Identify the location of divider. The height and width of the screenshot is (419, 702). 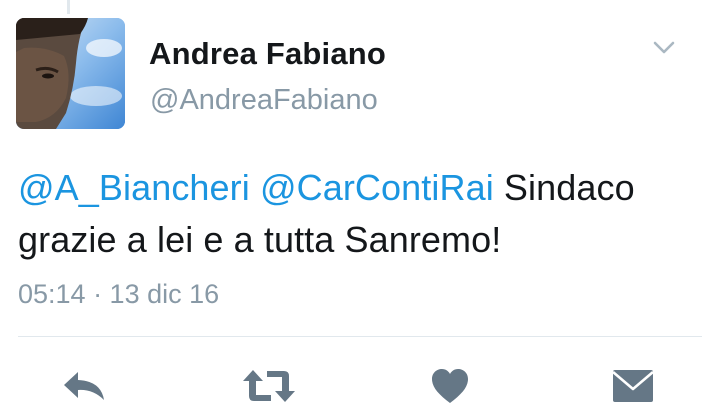
(360, 336).